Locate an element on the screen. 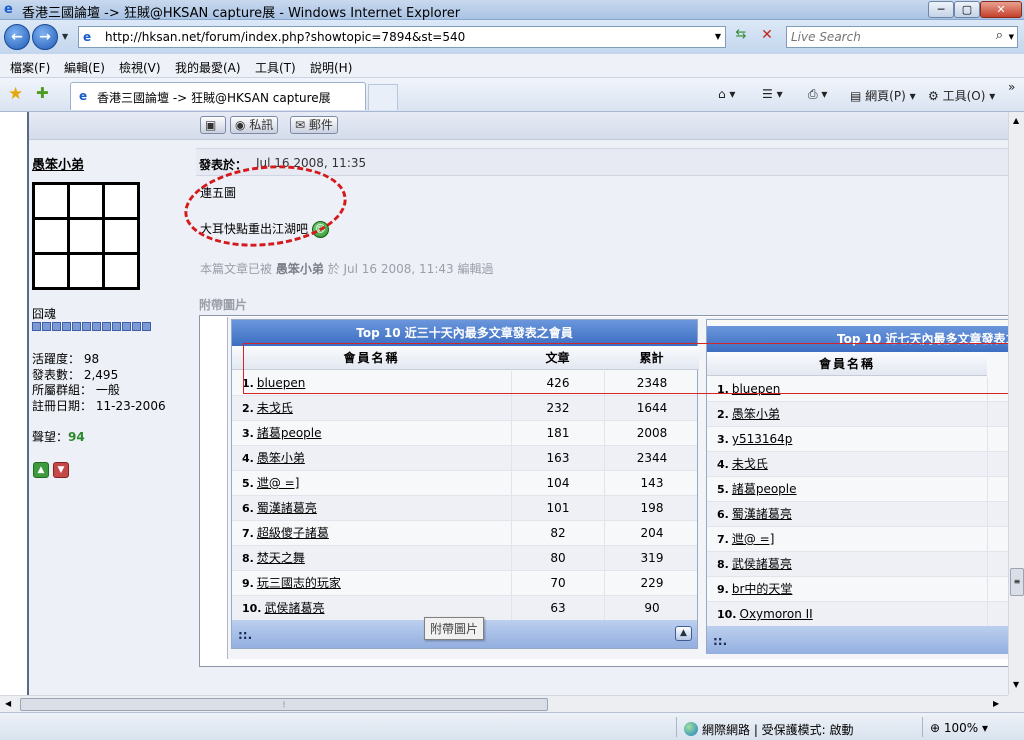  member-link: 焚天之舞 is located at coordinates (281, 558).